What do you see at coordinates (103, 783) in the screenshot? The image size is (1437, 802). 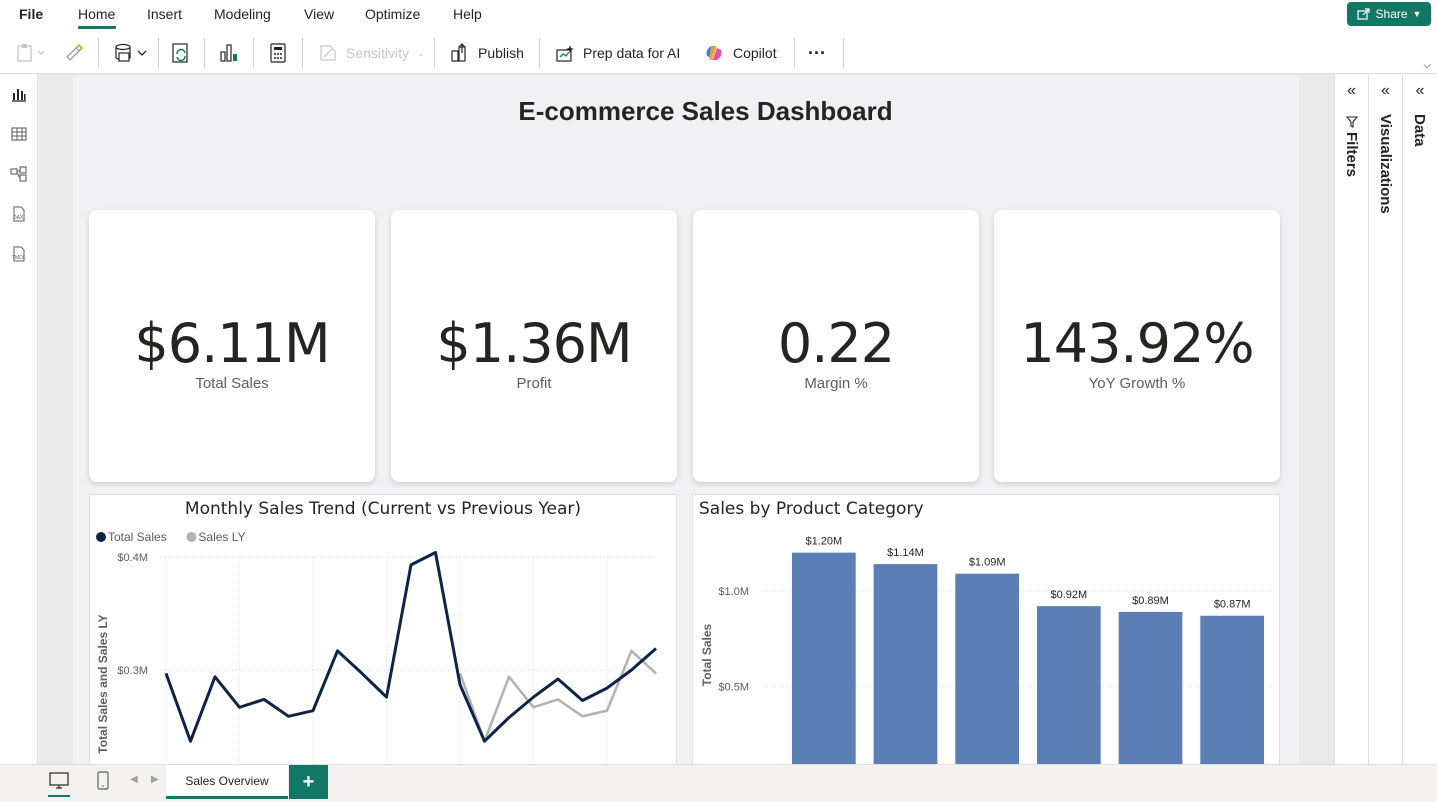 I see `mobile-layout-button` at bounding box center [103, 783].